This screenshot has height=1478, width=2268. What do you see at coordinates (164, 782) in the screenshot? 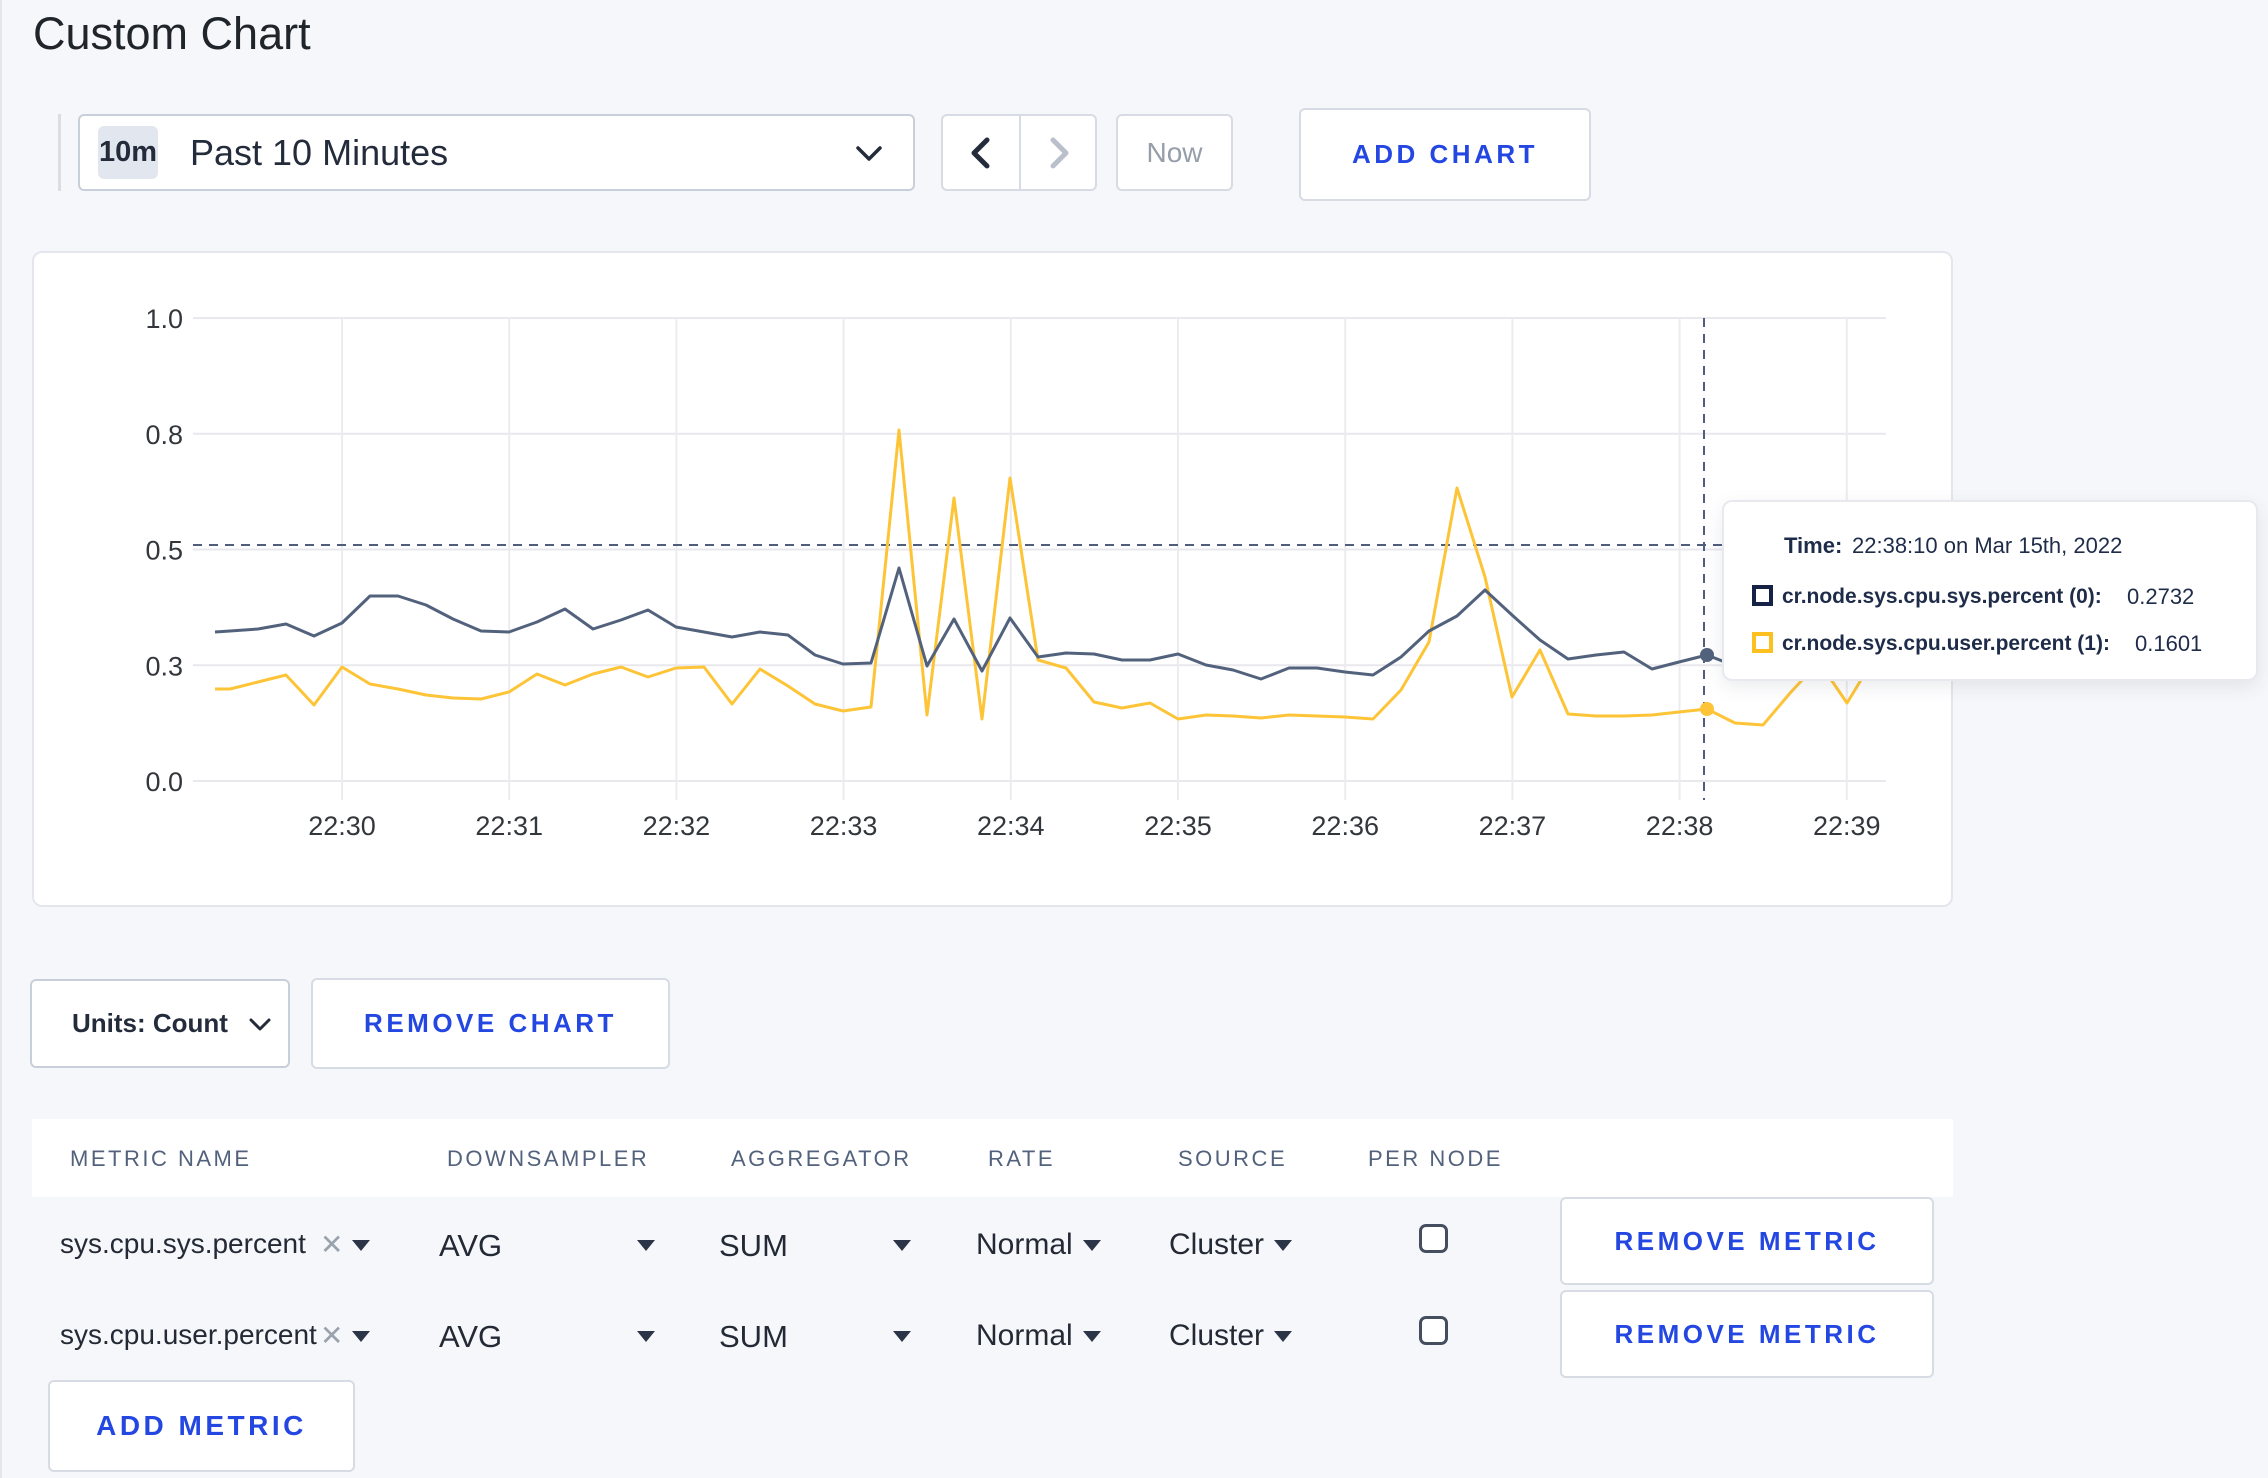
I see `svg-text: 0.0` at bounding box center [164, 782].